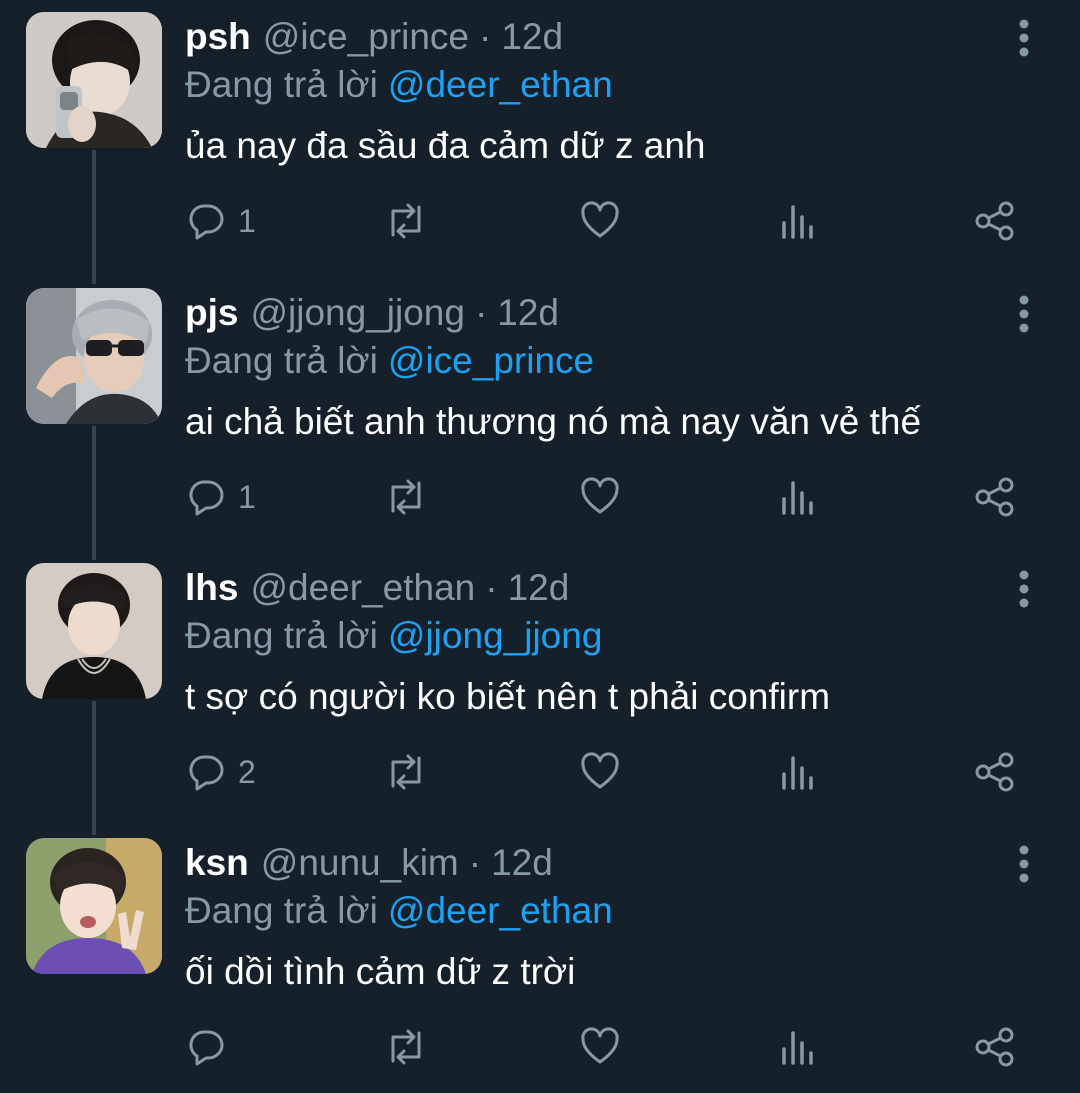  Describe the element at coordinates (366, 37) in the screenshot. I see `username: @ice_prince` at that location.